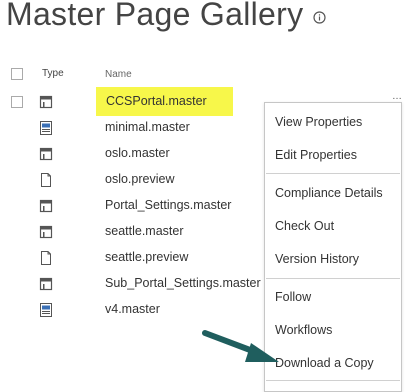 The height and width of the screenshot is (392, 405). I want to click on annotation-arrow, so click(240, 346).